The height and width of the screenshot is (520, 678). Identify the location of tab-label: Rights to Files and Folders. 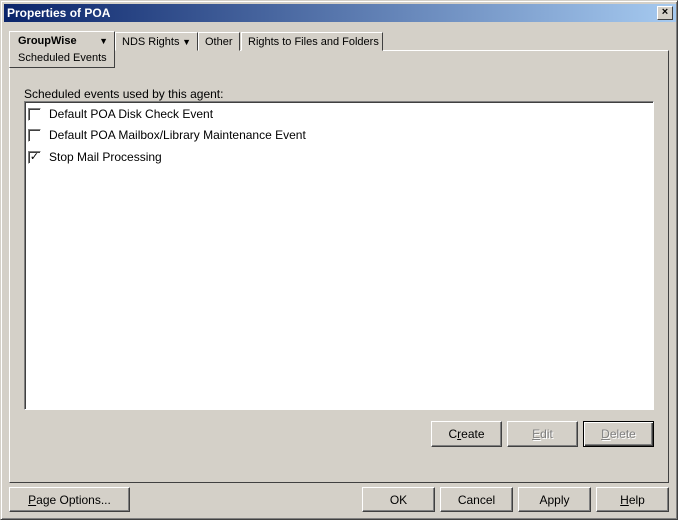
(313, 42).